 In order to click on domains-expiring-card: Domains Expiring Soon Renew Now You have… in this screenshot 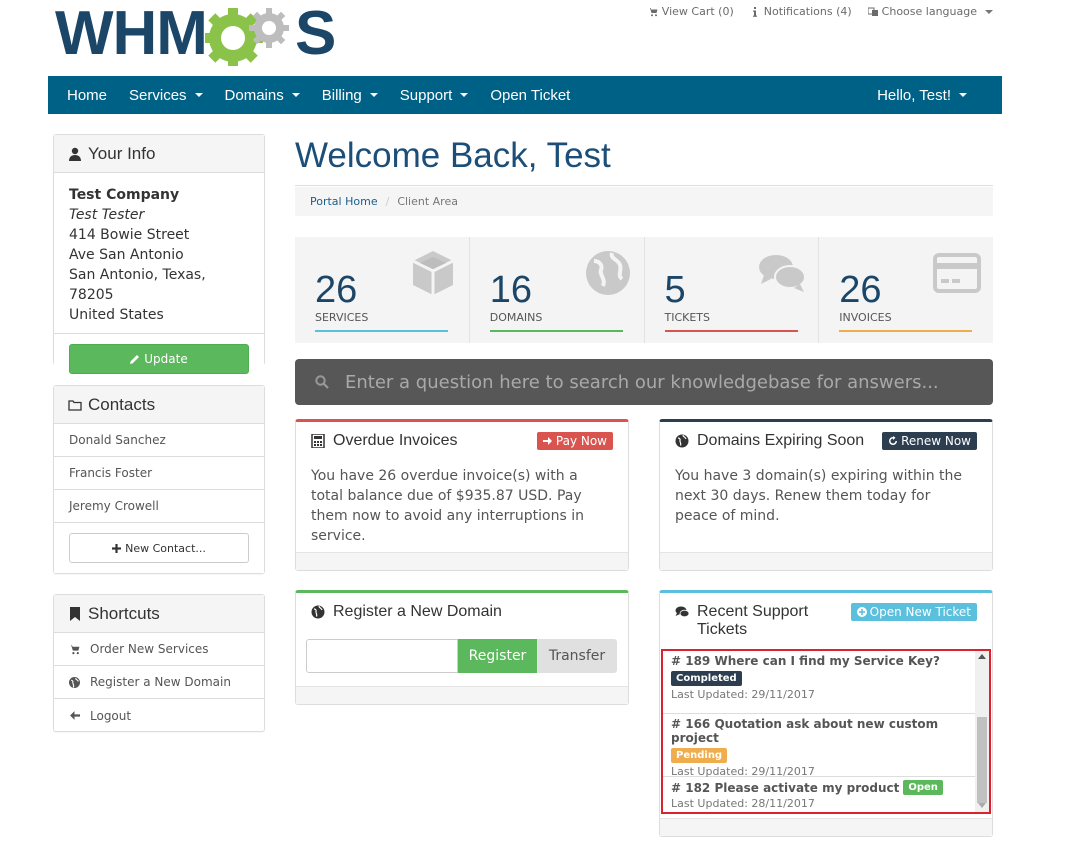, I will do `click(826, 495)`.